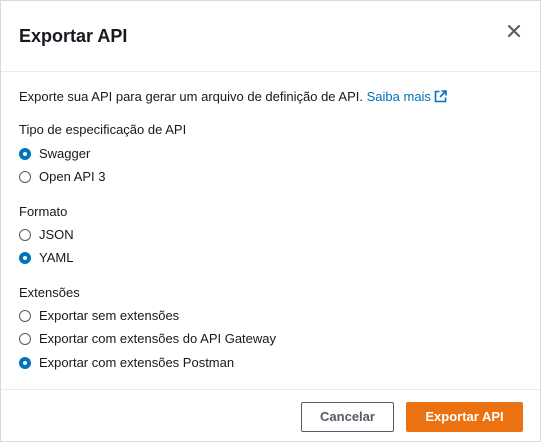  I want to click on spec-type-label: Tipo de especificação de API, so click(103, 129).